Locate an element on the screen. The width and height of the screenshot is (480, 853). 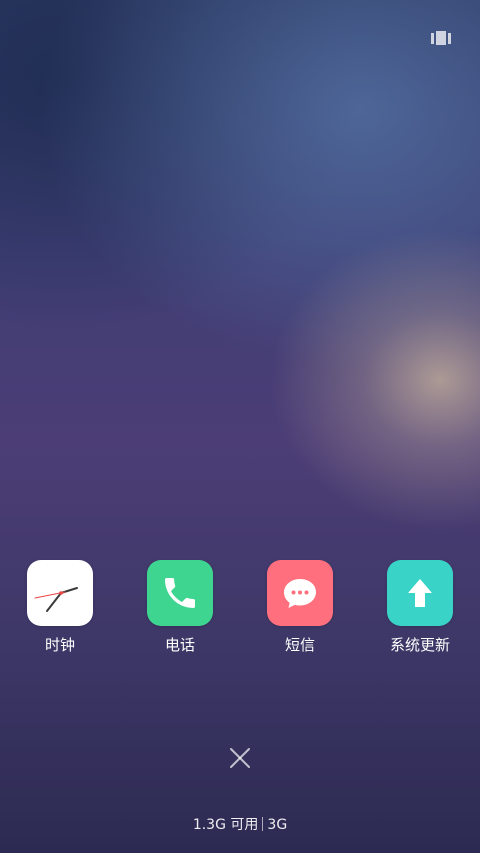
memory-status: 1.3G 可用 3G is located at coordinates (240, 825).